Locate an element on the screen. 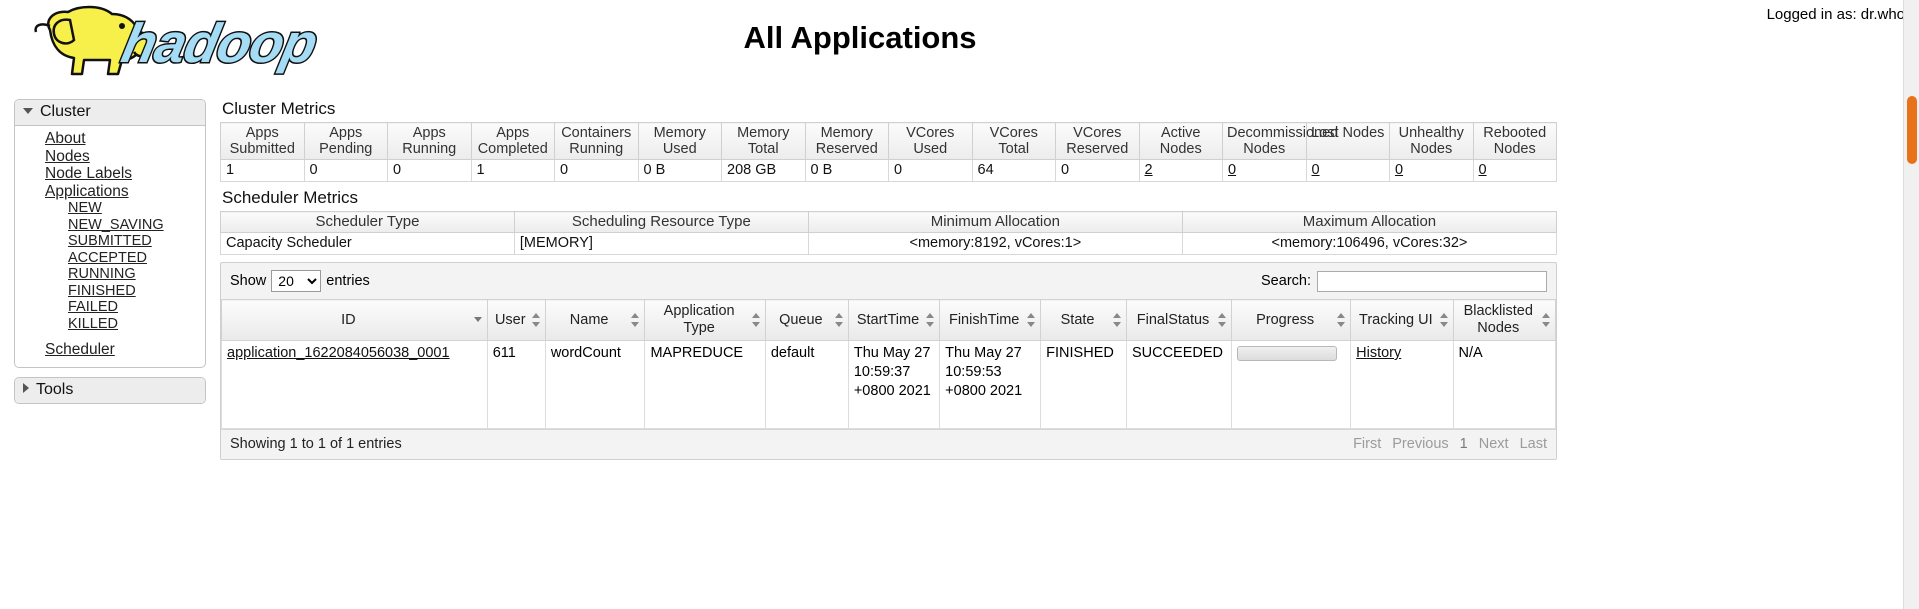  sidebar-item-node-labels: Node Labels is located at coordinates (110, 174).